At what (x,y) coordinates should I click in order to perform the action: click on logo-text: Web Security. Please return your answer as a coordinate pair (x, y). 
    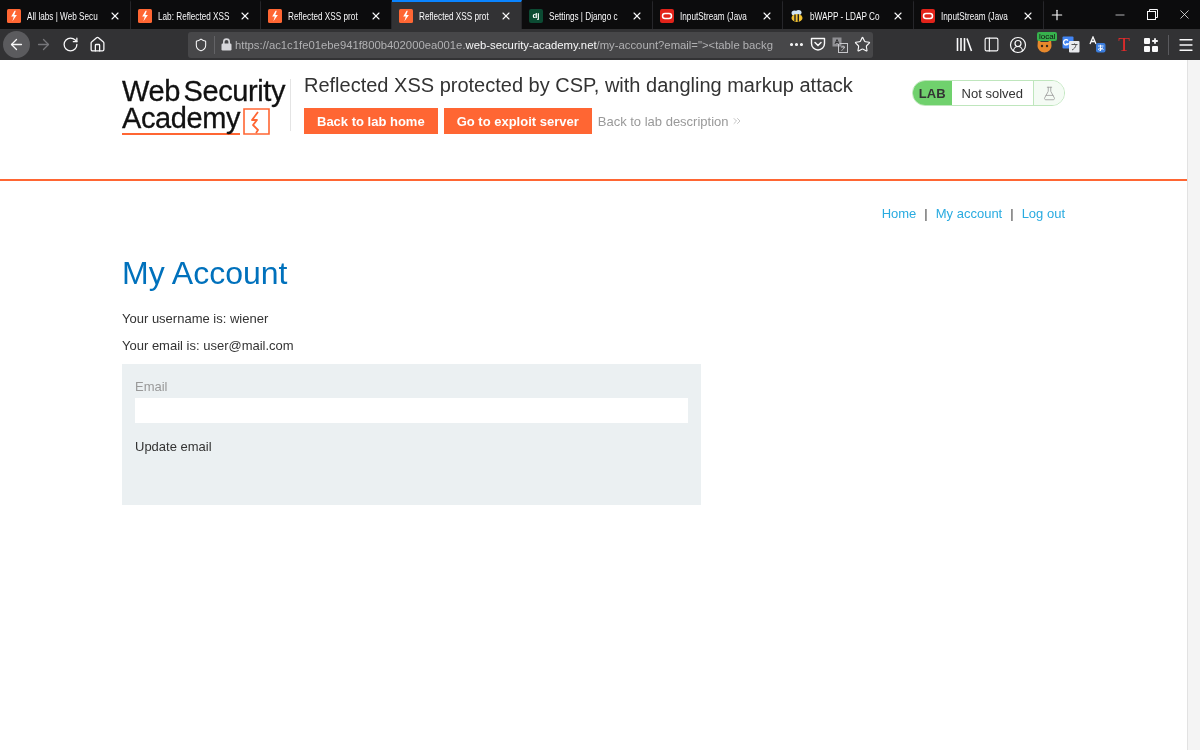
    Looking at the image, I should click on (204, 91).